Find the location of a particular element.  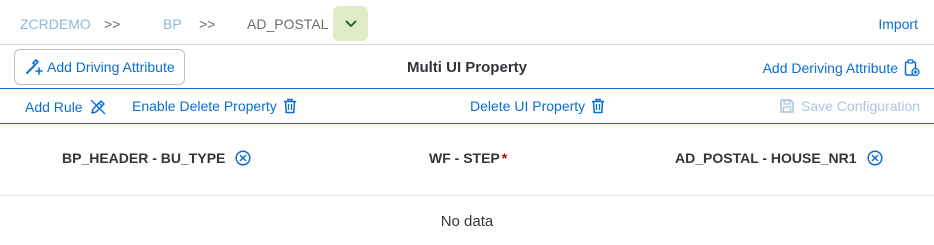

add-deriving-attribute-label: Add Deriving Attribute is located at coordinates (830, 68).